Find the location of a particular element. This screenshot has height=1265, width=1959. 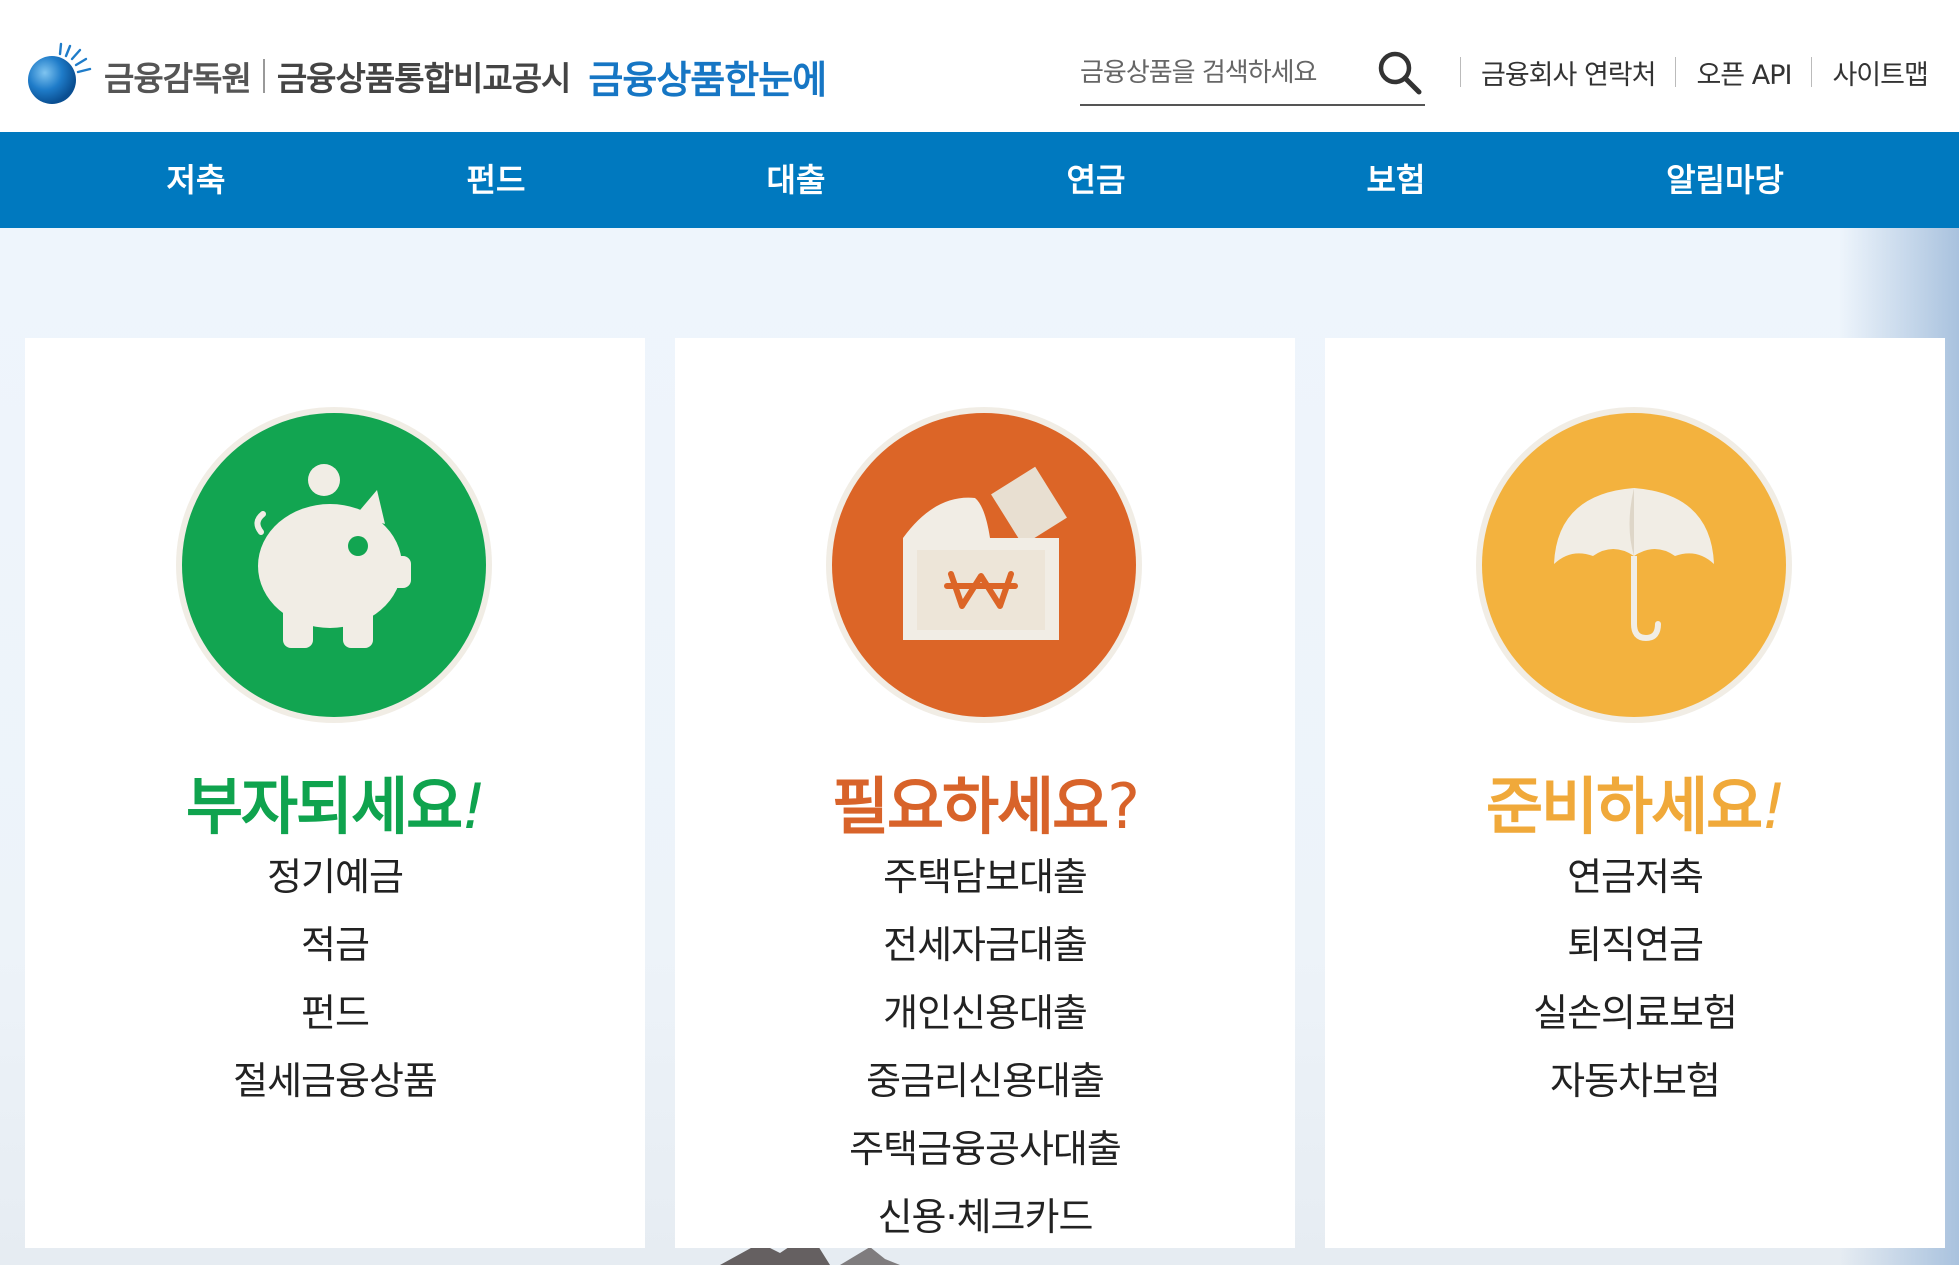

org-name: 금융감독원 is located at coordinates (178, 78).